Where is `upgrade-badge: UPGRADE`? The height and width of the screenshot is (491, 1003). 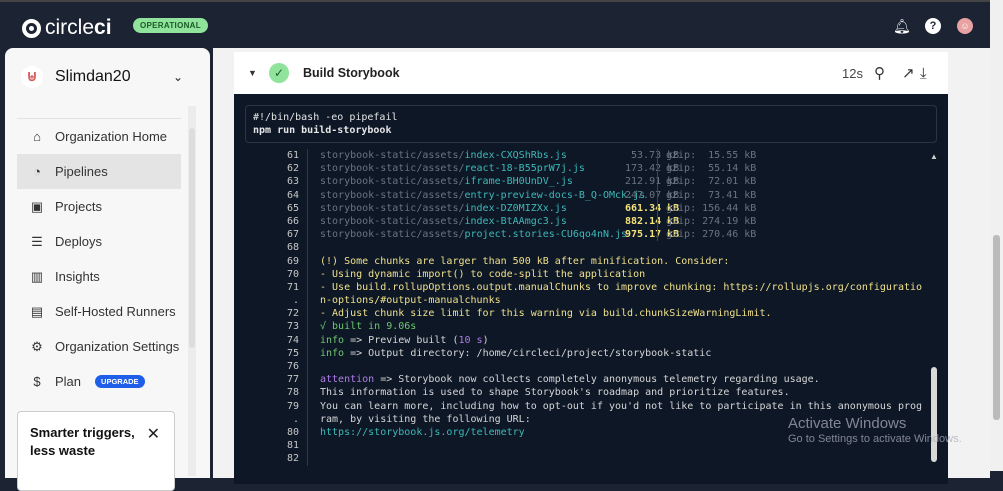
upgrade-badge: UPGRADE is located at coordinates (120, 381).